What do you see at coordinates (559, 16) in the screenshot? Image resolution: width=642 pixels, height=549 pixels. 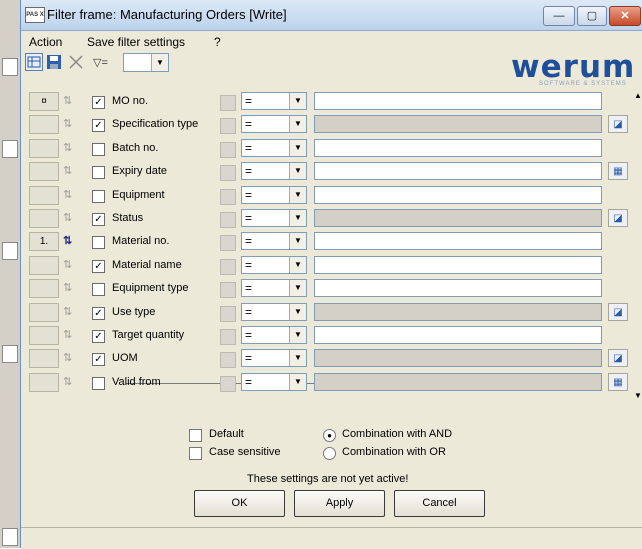 I see `minimize-button: —` at bounding box center [559, 16].